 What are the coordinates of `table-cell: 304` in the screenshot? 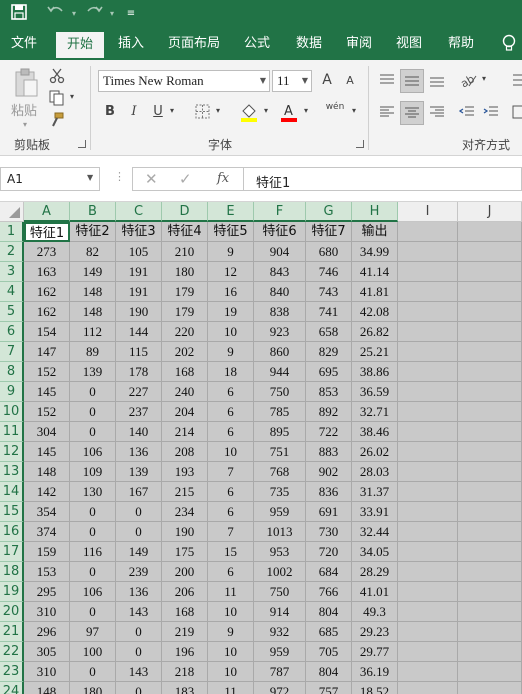 It's located at (47, 432).